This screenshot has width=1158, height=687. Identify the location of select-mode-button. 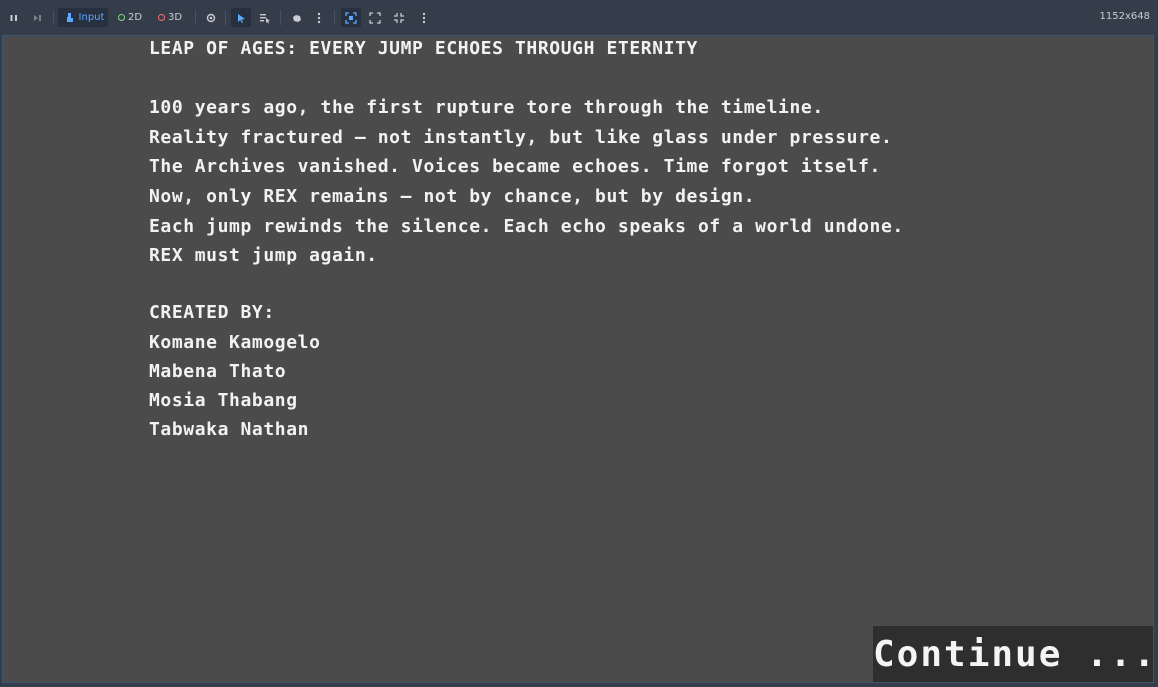
(241, 17).